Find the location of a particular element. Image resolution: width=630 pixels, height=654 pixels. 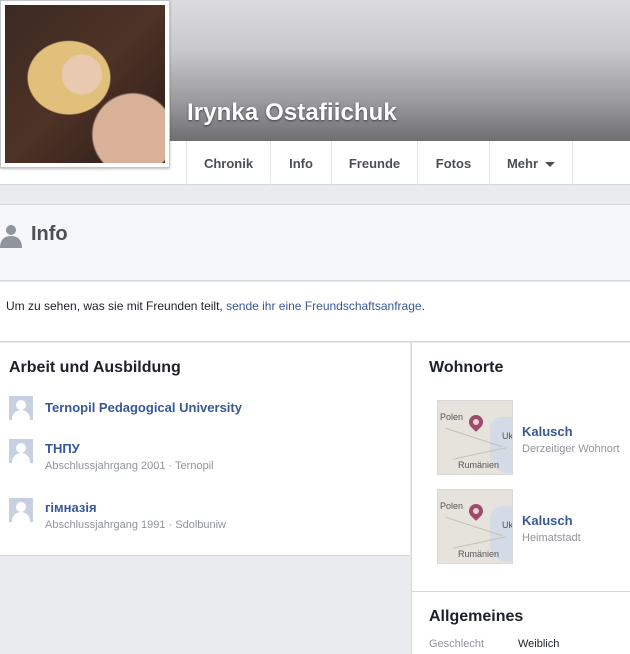

education-detail: Abschlussjahrgang 2001 · Ternopil is located at coordinates (129, 466).